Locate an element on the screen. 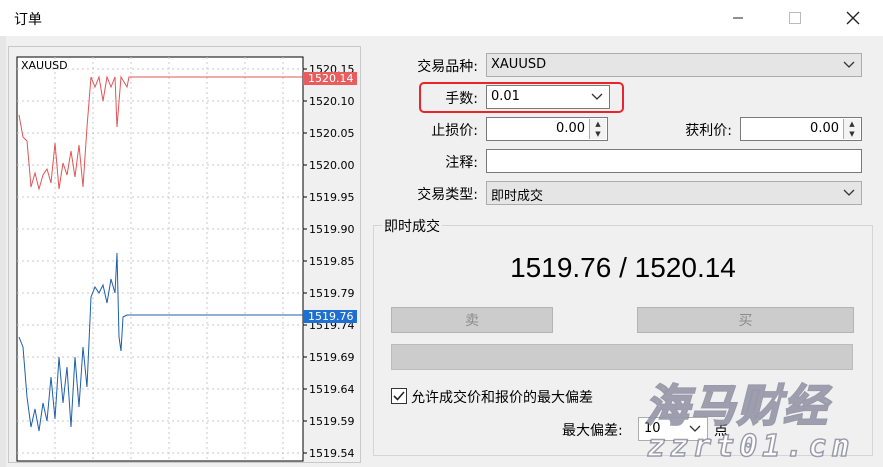 The height and width of the screenshot is (467, 883). take-profit-label: 获利价: is located at coordinates (708, 131).